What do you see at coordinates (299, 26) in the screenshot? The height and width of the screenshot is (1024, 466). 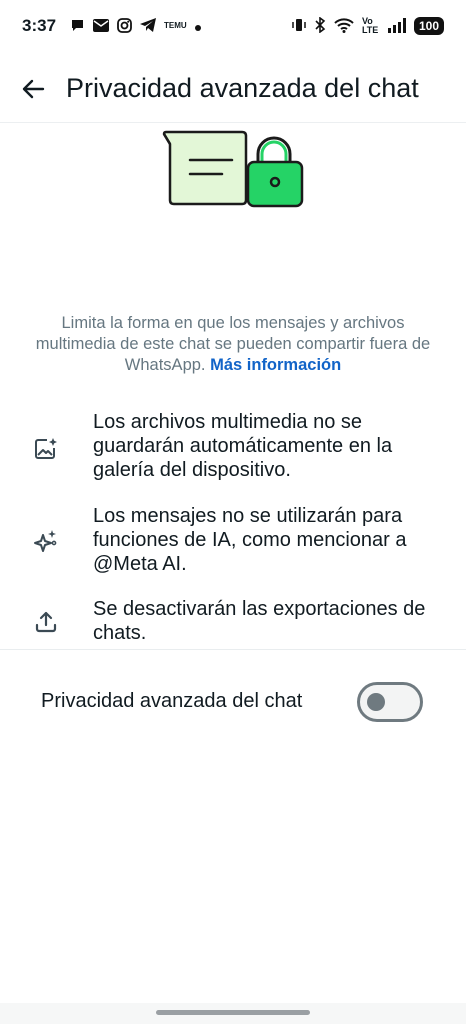 I see `vibrate-icon` at bounding box center [299, 26].